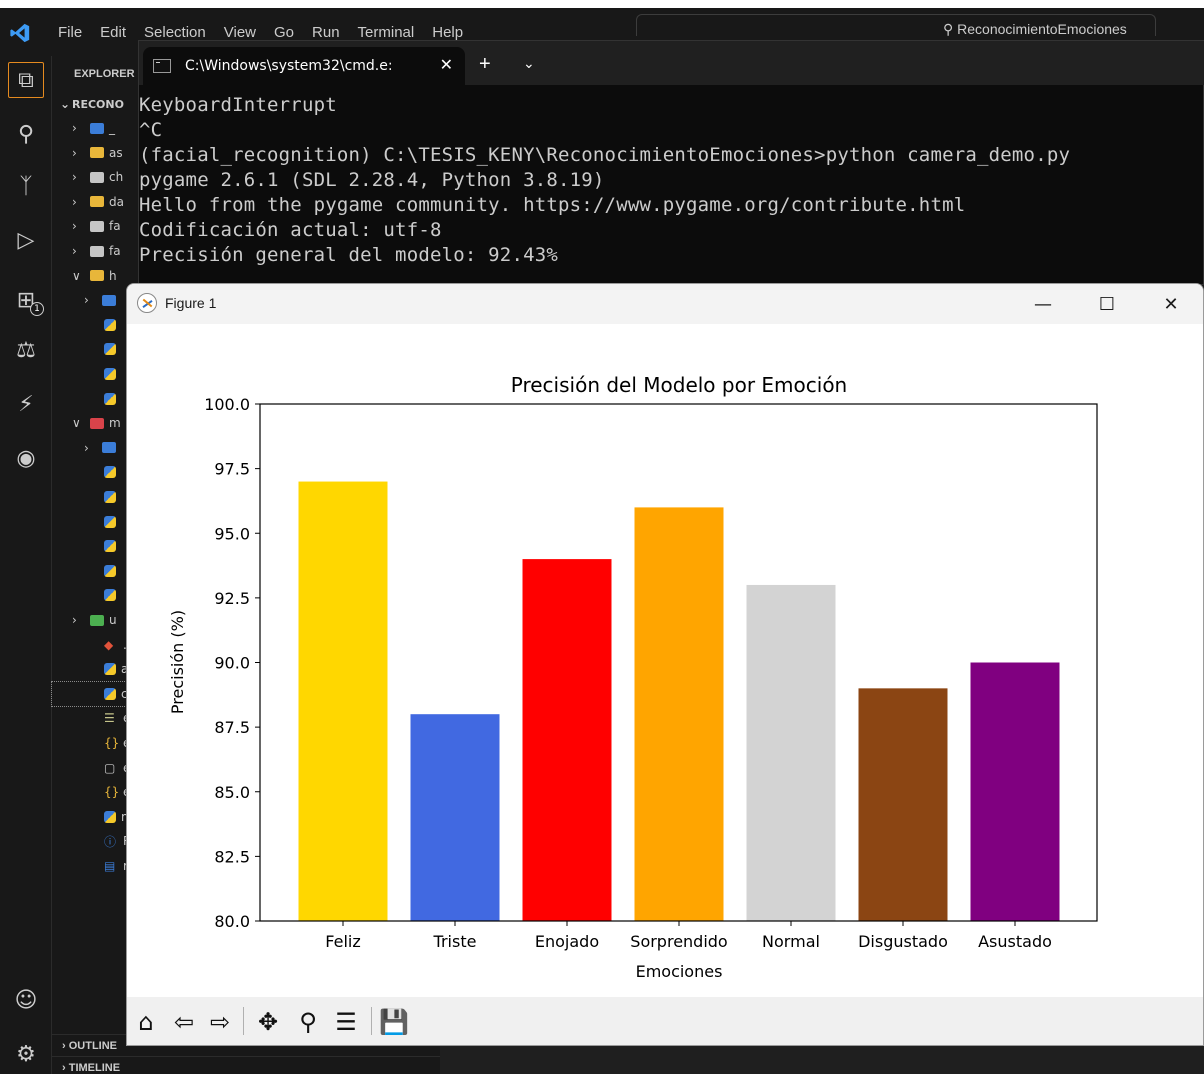  Describe the element at coordinates (447, 32) in the screenshot. I see `menu-help: Help` at that location.